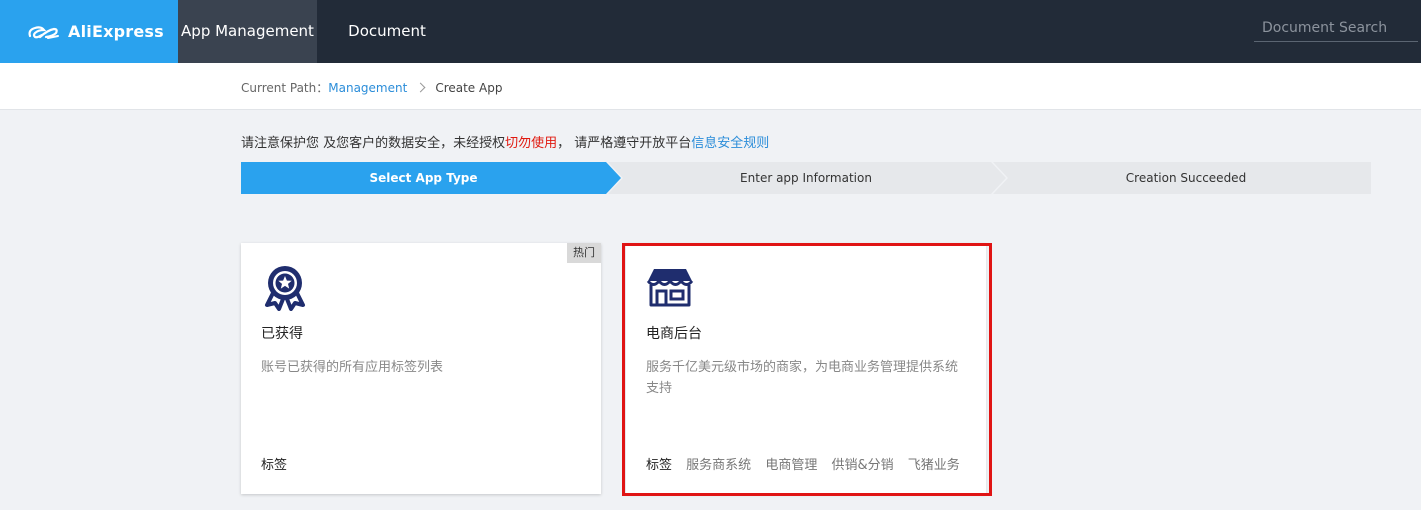 Image resolution: width=1421 pixels, height=510 pixels. I want to click on notice-text-1: 请注意保护您 及您客户的数据安全，未经授权, so click(373, 143).